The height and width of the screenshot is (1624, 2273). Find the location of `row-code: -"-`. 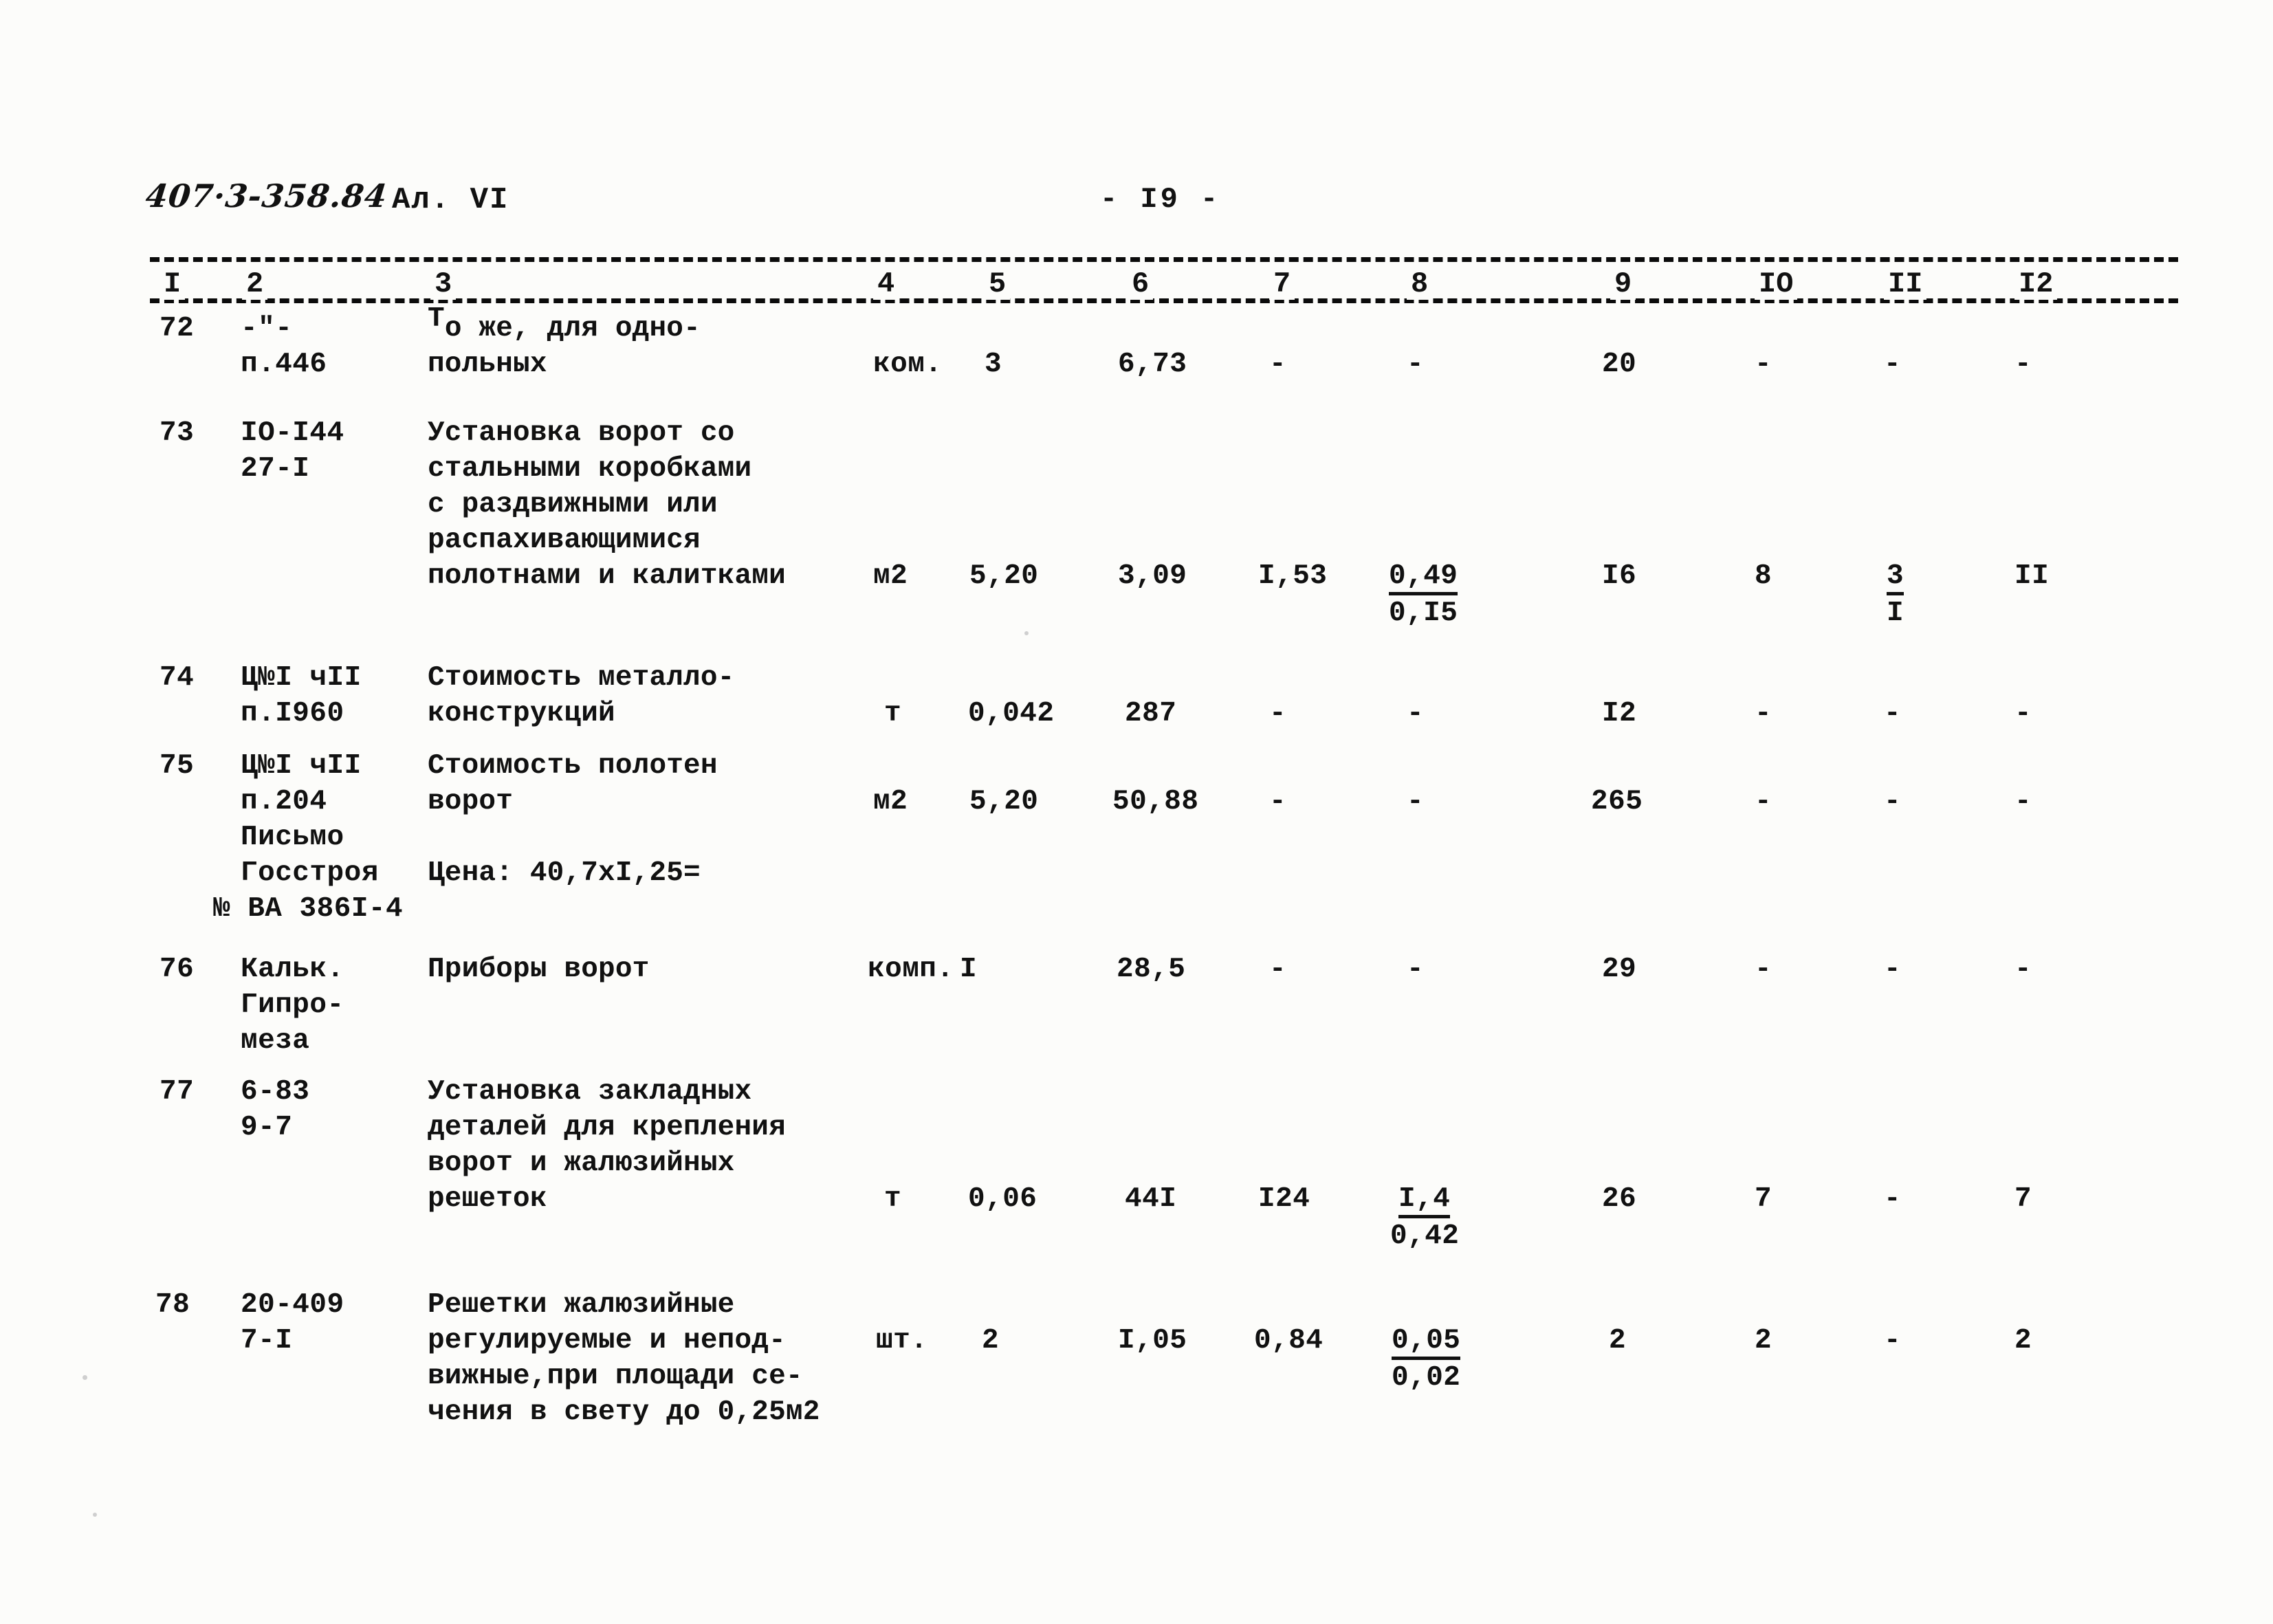

row-code: -"- is located at coordinates (267, 328).